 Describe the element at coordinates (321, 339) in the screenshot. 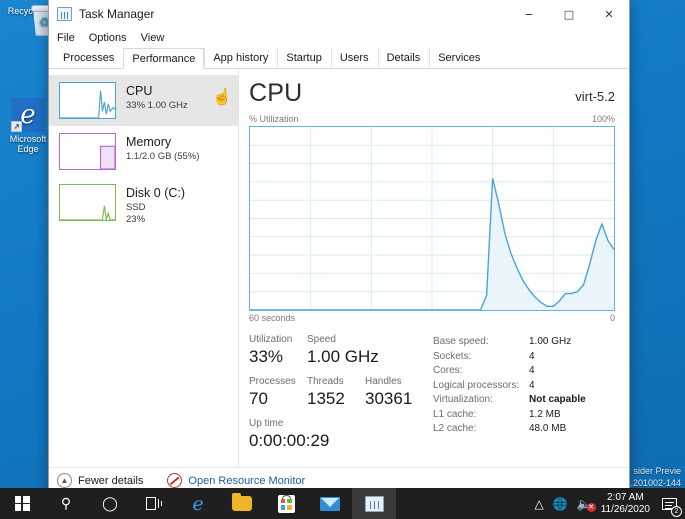

I see `stat-label: Speed` at that location.